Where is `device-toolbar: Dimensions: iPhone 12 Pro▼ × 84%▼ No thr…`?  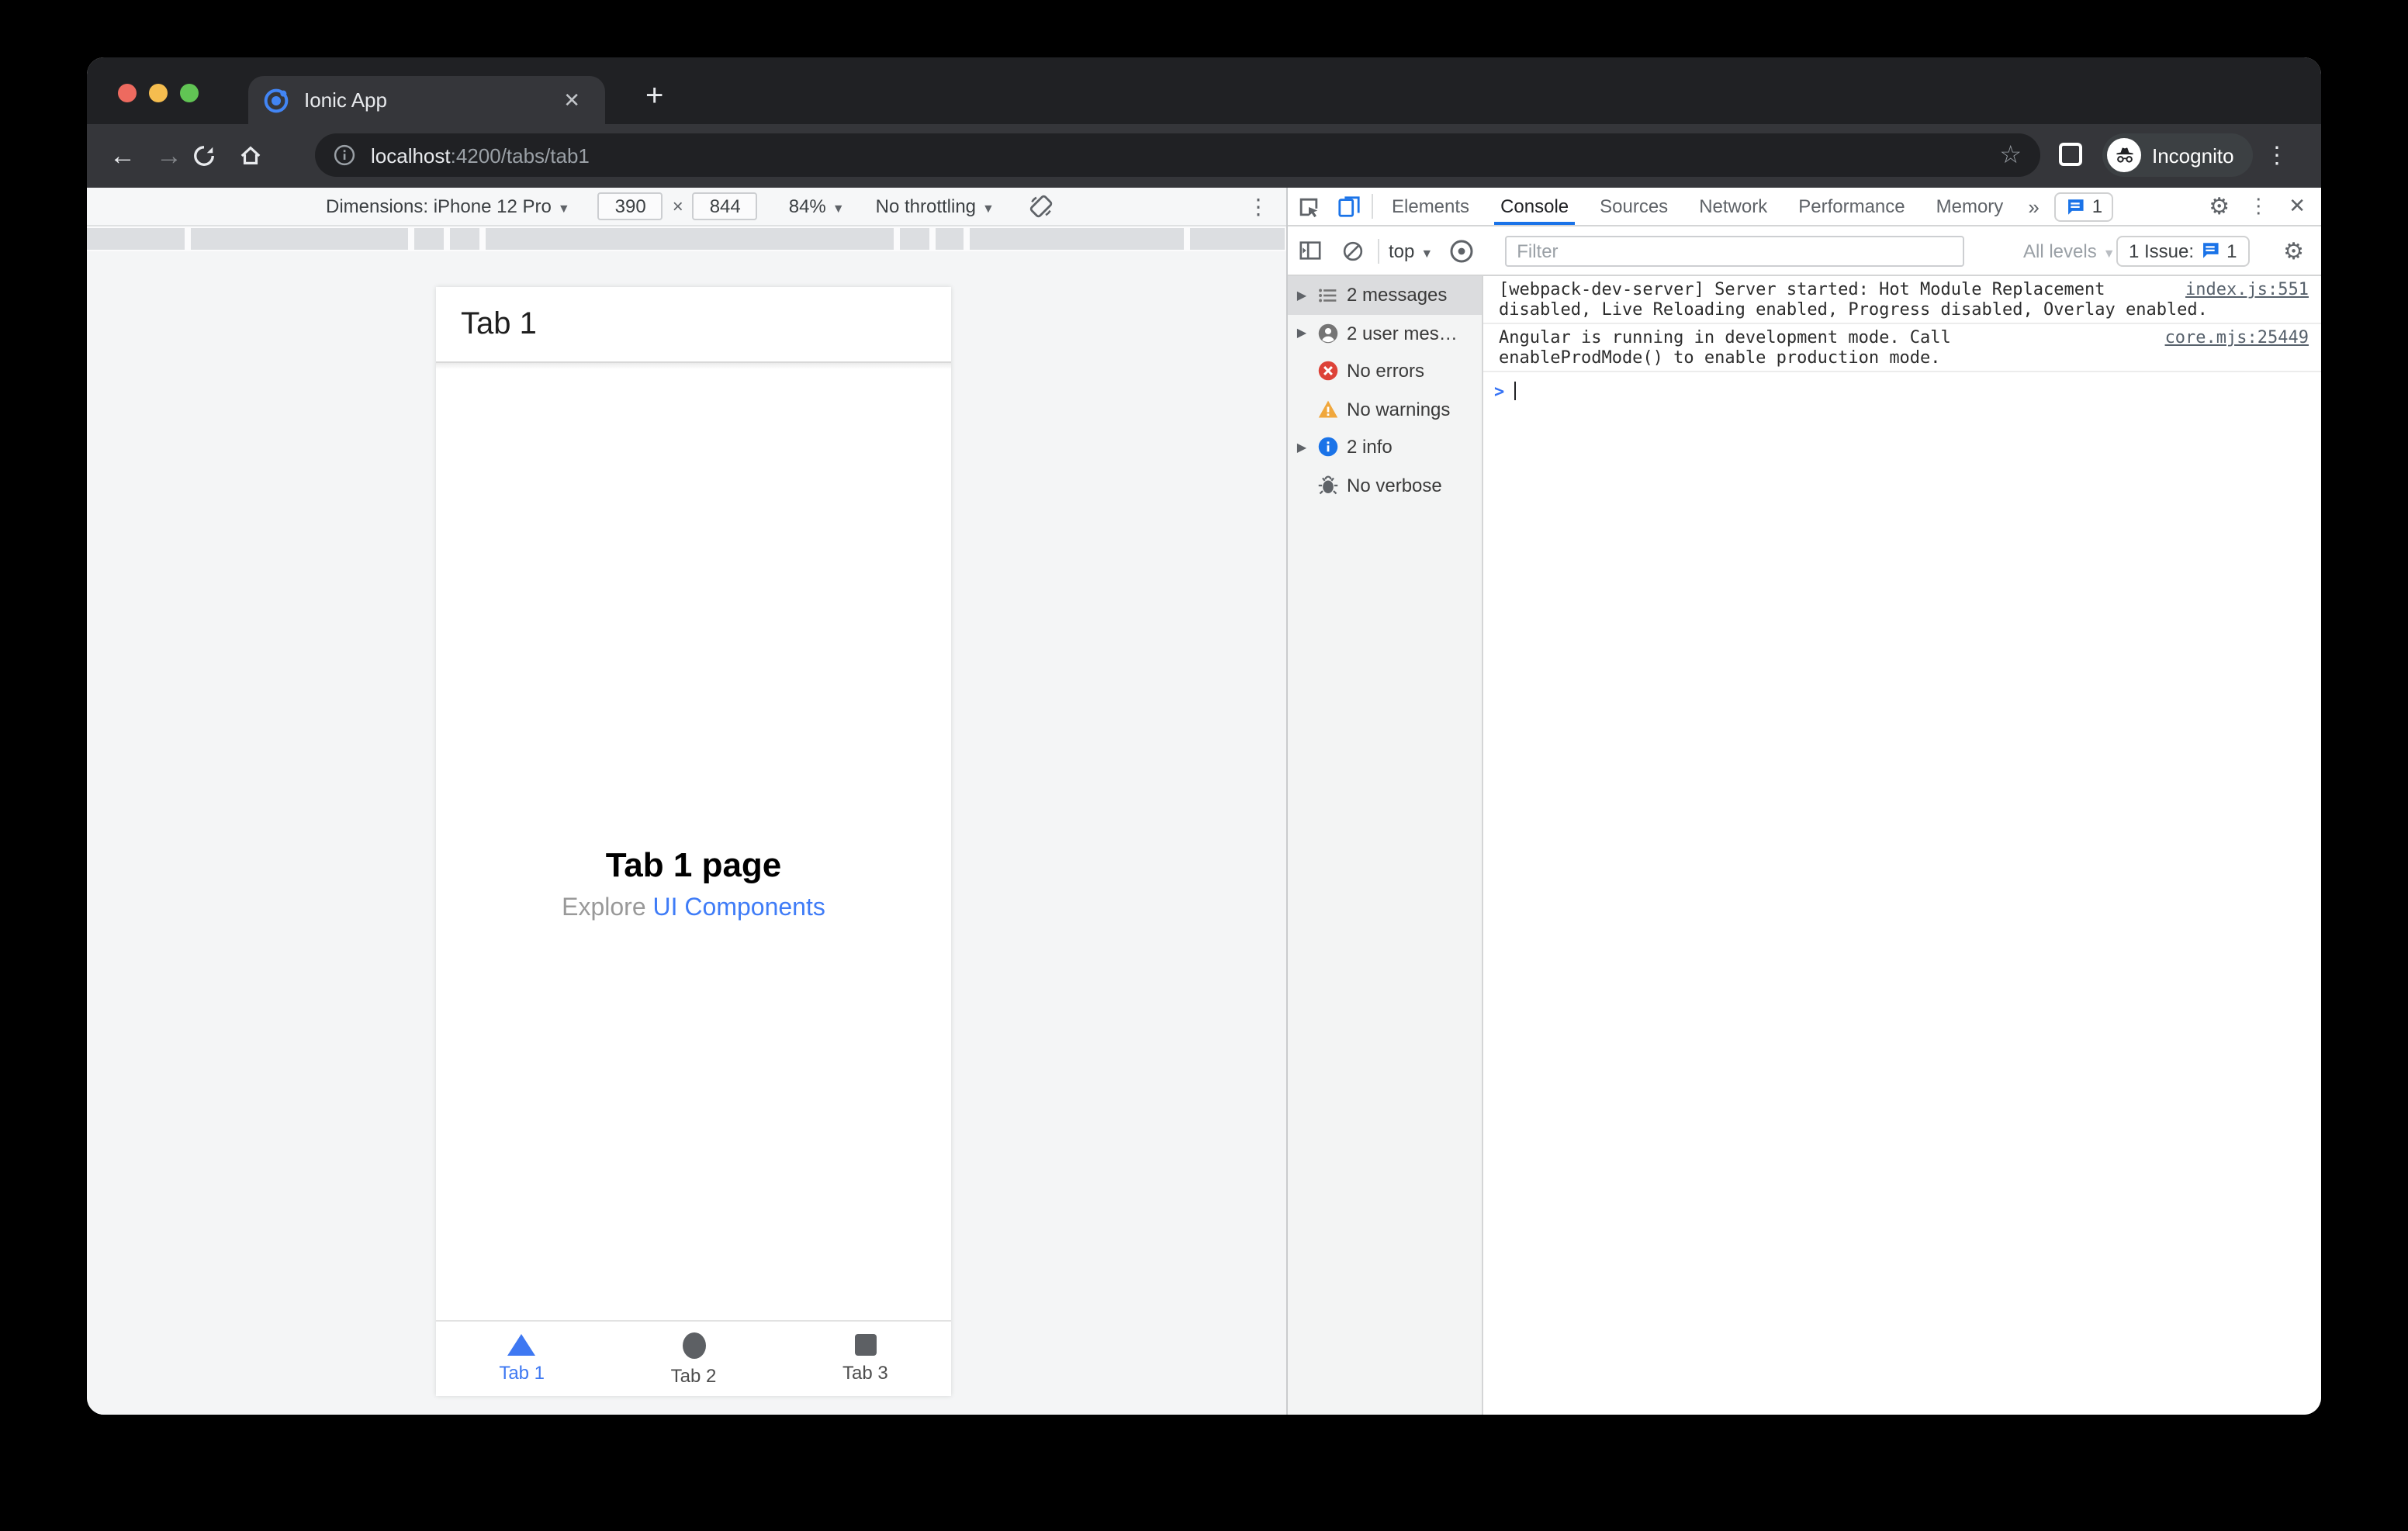
device-toolbar: Dimensions: iPhone 12 Pro▼ × 84%▼ No thr… is located at coordinates (686, 207).